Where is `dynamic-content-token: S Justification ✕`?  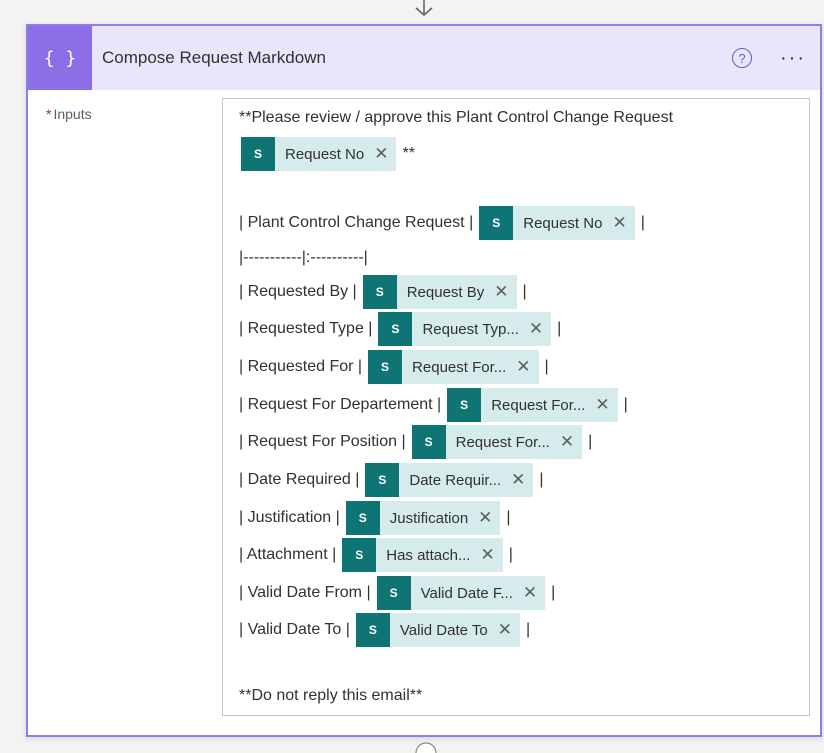 dynamic-content-token: S Justification ✕ is located at coordinates (423, 518).